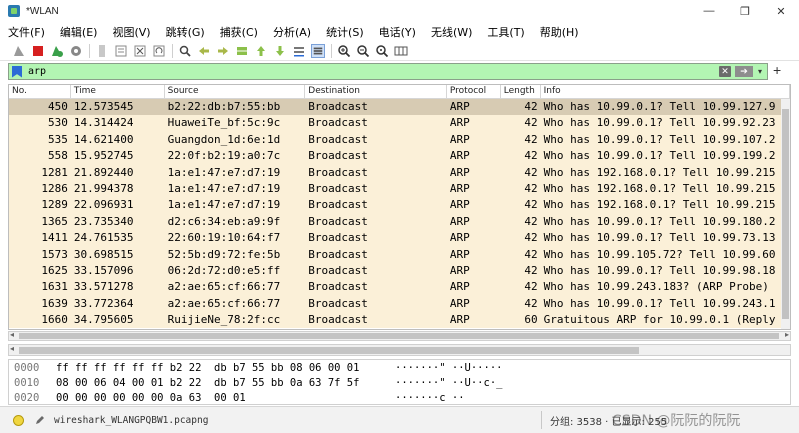 Image resolution: width=799 pixels, height=433 pixels. What do you see at coordinates (475, 383) in the screenshot?
I see `bytes-ascii: ·······" ··U··c·_` at bounding box center [475, 383].